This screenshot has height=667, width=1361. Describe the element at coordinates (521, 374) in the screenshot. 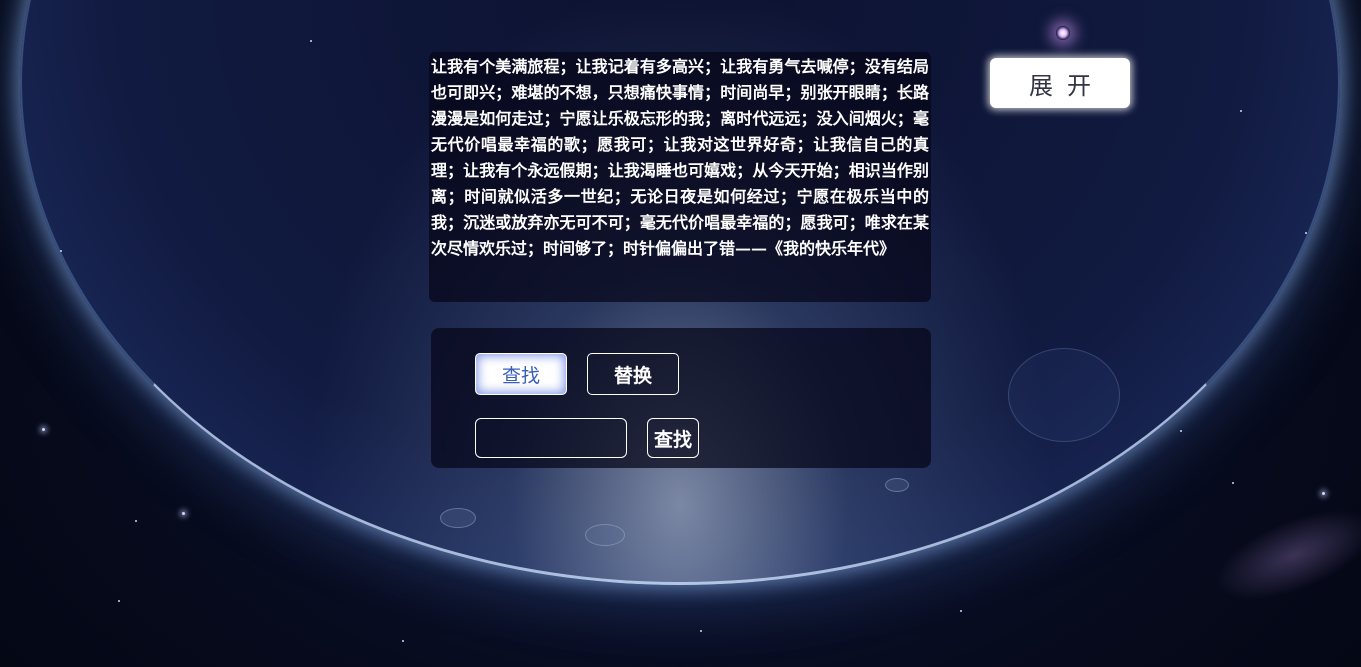

I see `tab-find: 查找` at that location.